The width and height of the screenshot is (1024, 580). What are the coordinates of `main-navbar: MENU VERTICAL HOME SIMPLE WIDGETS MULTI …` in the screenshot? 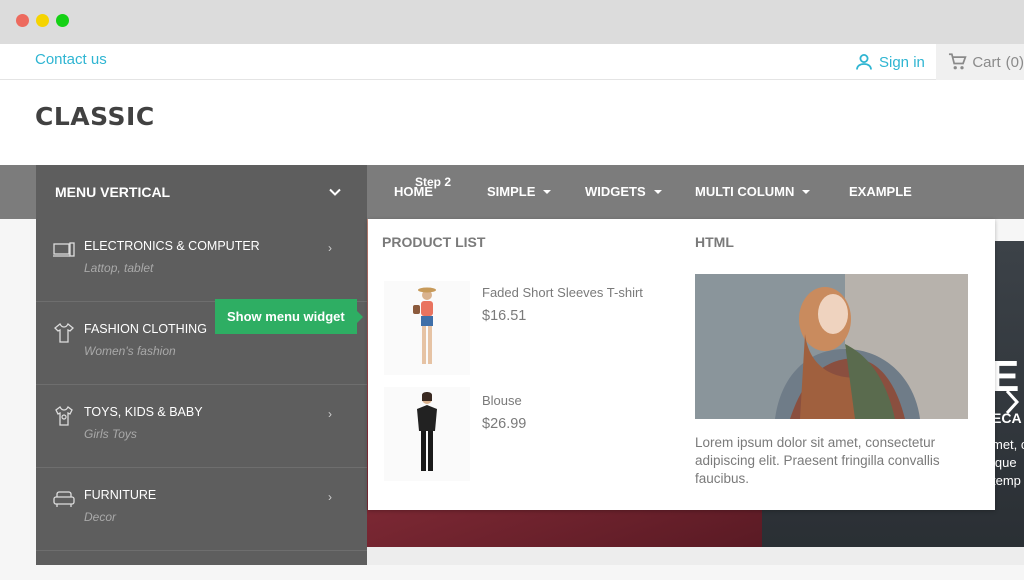 It's located at (512, 192).